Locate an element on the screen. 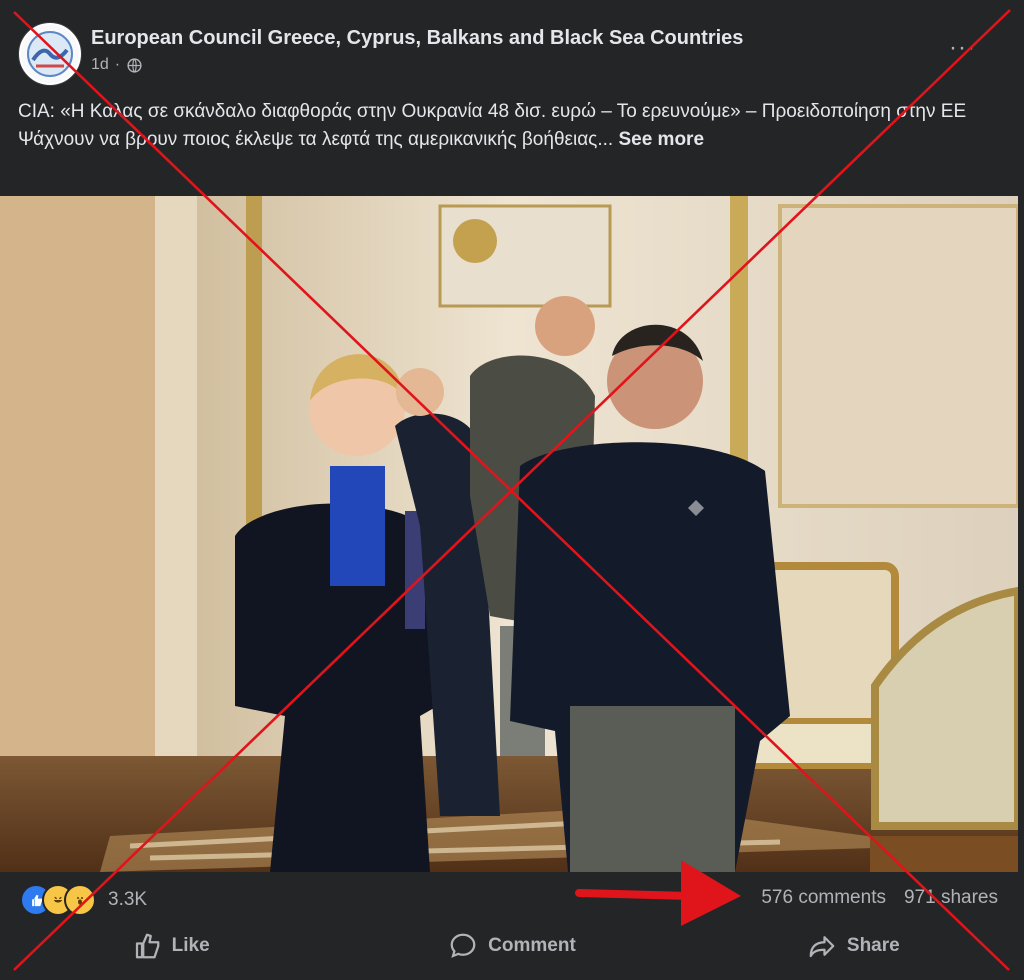 This screenshot has height=980, width=1024. page-logo is located at coordinates (50, 54).